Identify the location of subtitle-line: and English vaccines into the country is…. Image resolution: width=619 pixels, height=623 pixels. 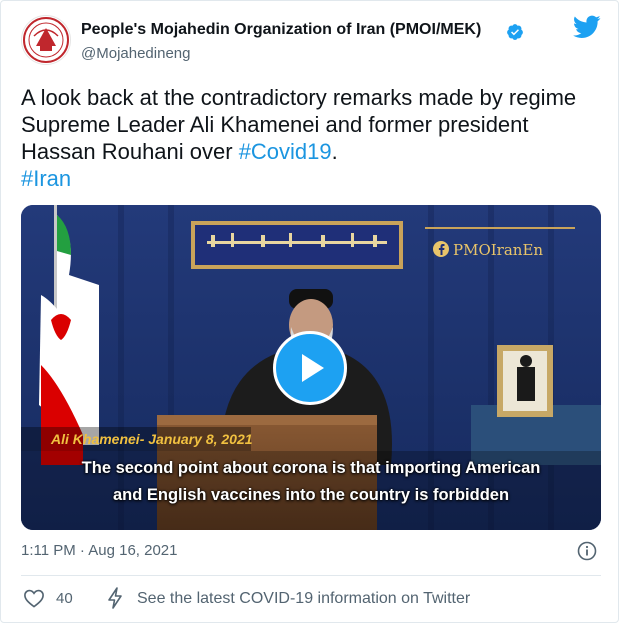
(311, 495).